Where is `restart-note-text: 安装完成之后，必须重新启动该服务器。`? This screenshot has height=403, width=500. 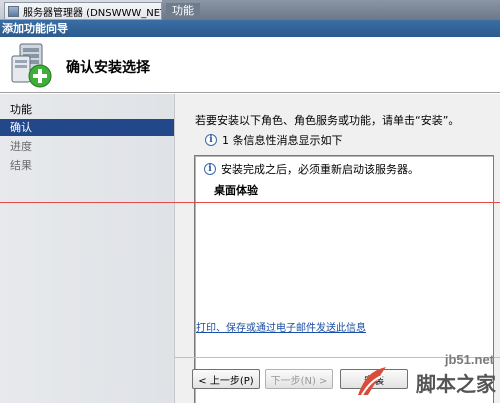 restart-note-text: 安装完成之后，必须重新启动该服务器。 is located at coordinates (320, 169).